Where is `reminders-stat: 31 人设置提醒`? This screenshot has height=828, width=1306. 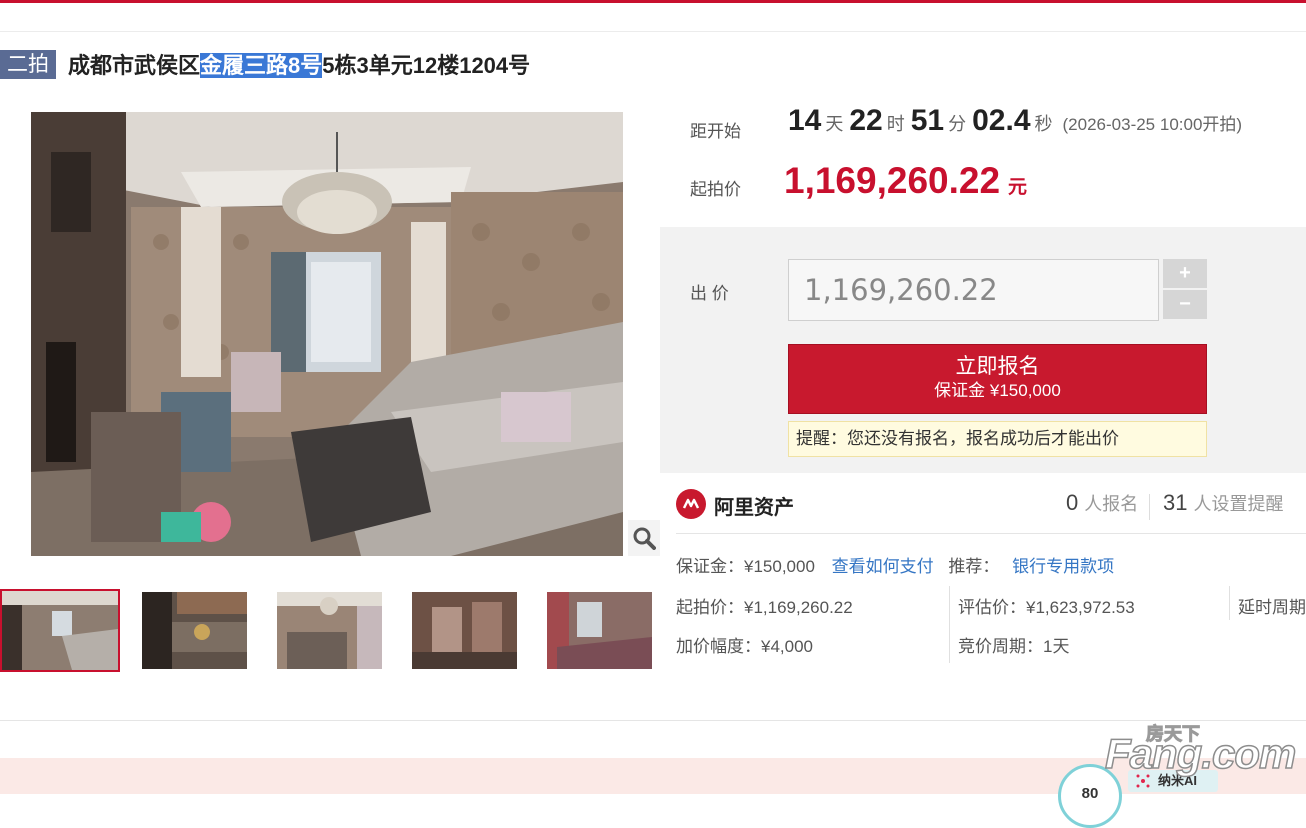
reminders-stat: 31 人设置提醒 is located at coordinates (1223, 503).